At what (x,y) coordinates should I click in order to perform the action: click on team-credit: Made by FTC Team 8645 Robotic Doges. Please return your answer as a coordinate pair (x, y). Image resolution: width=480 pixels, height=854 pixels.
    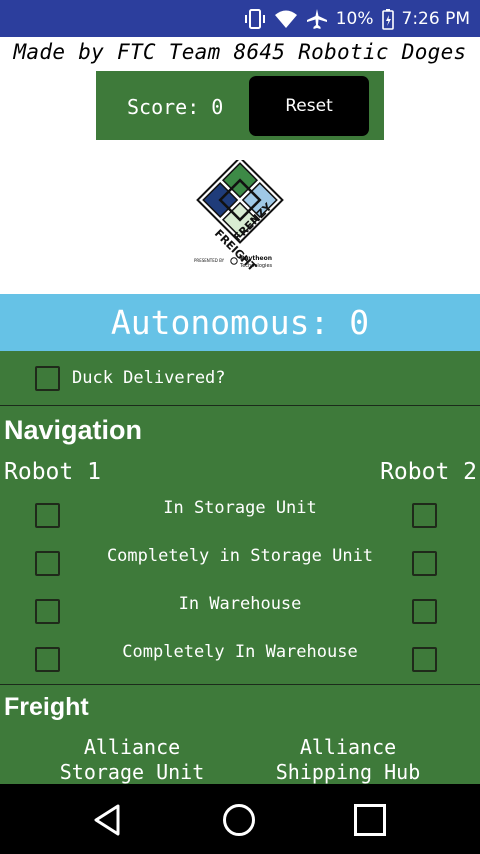
    Looking at the image, I should click on (240, 52).